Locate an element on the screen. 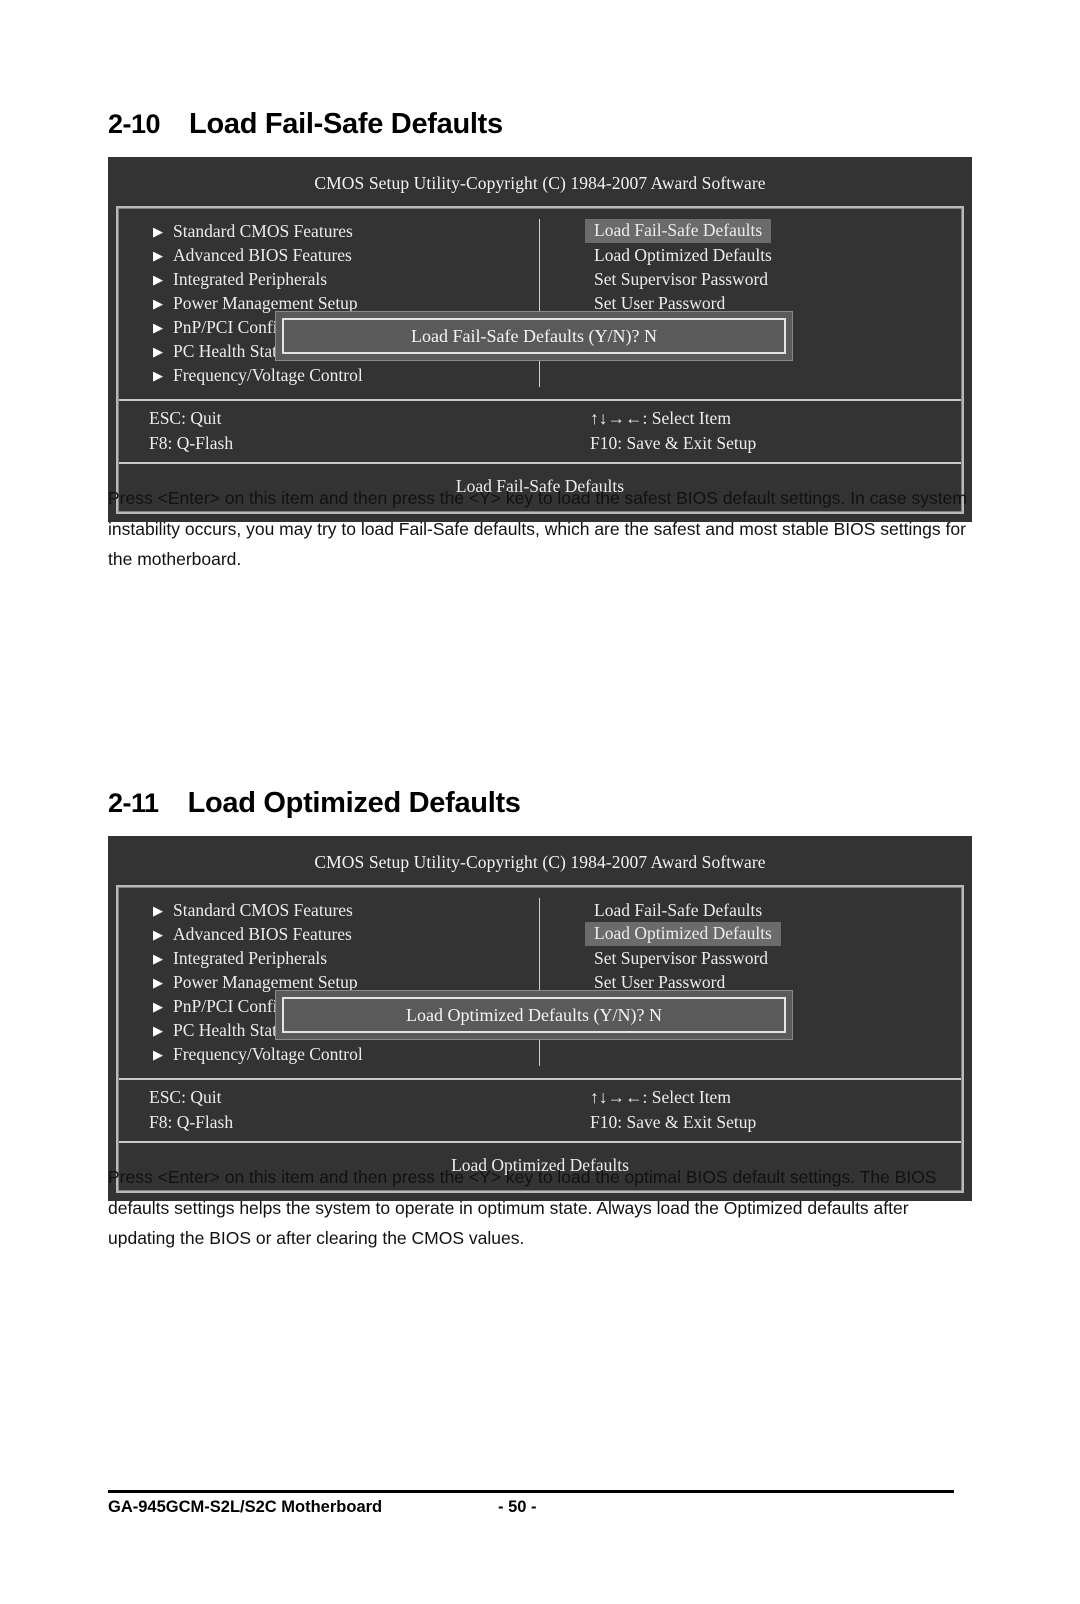 The height and width of the screenshot is (1604, 1080). section-heading-2-11: 2-11 Load Optimized Defaults is located at coordinates (314, 803).